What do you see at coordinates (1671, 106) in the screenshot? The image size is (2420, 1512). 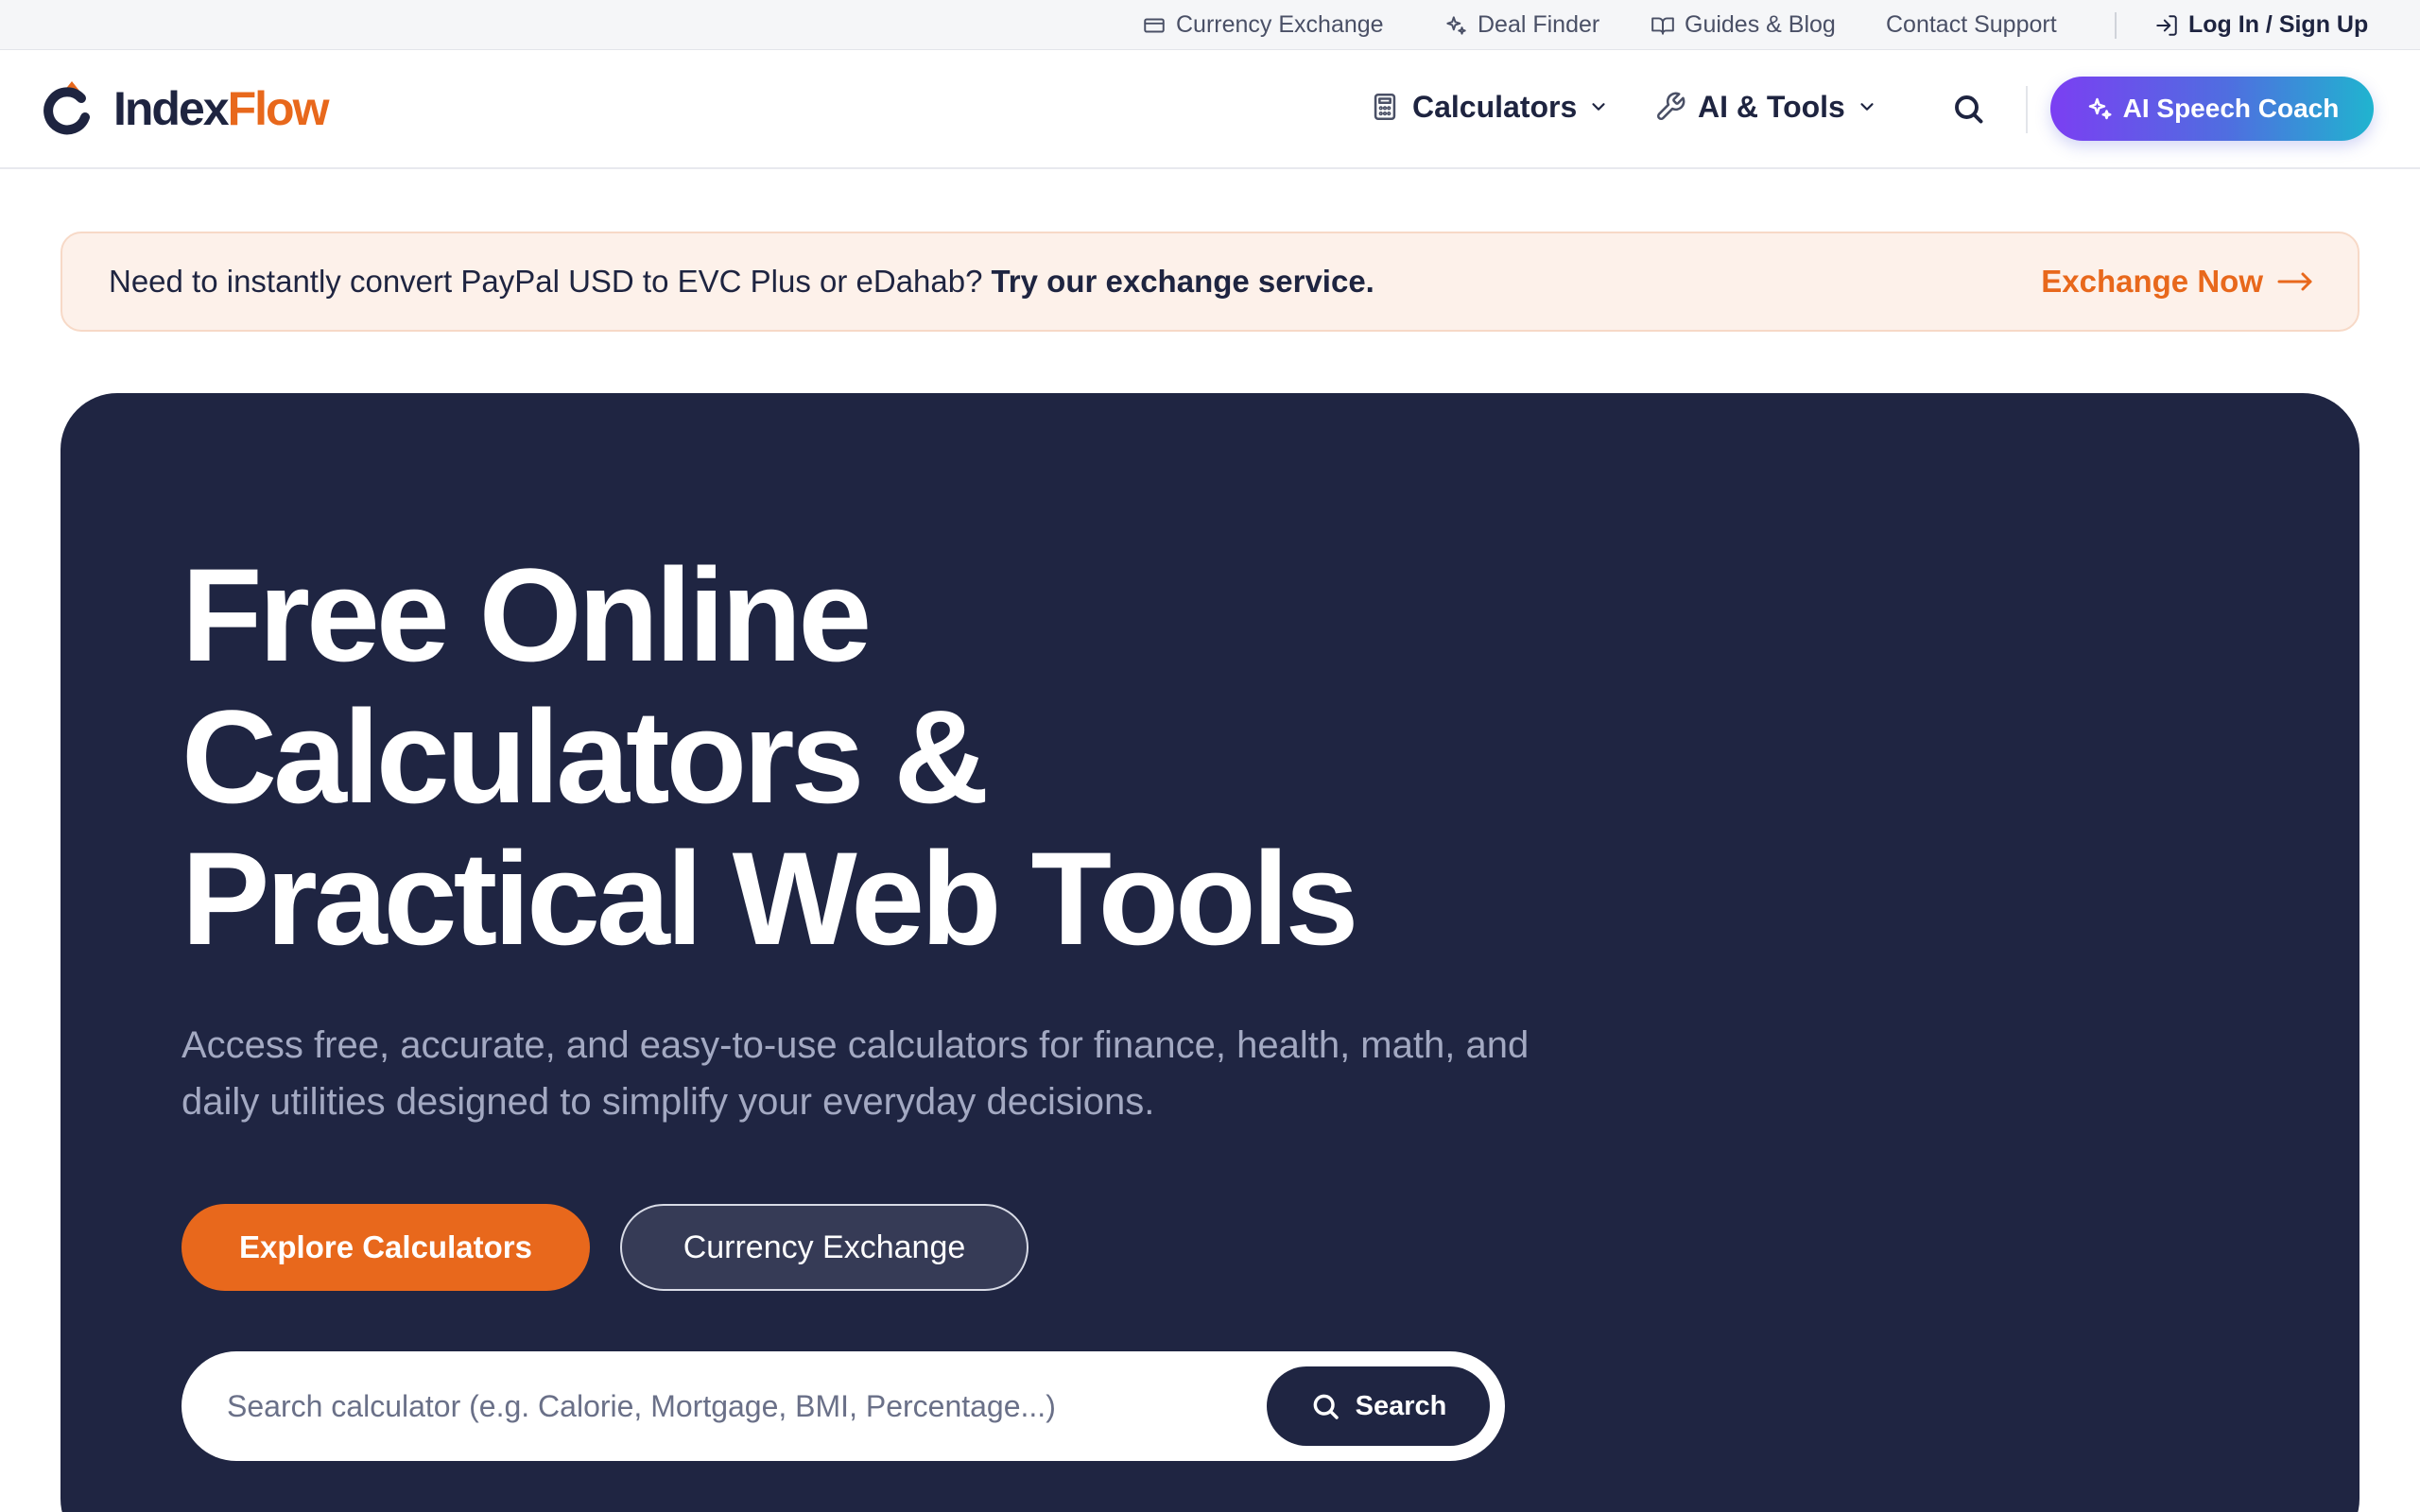 I see `wrench-icon` at bounding box center [1671, 106].